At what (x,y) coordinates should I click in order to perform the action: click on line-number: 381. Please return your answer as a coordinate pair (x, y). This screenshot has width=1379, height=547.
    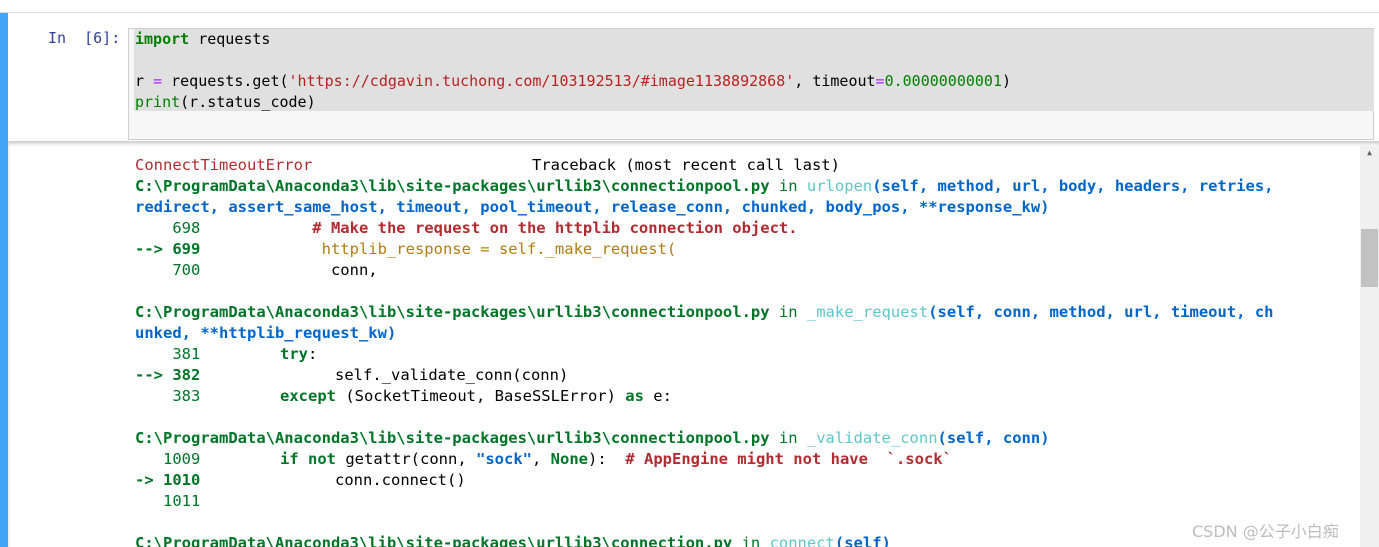
    Looking at the image, I should click on (168, 354).